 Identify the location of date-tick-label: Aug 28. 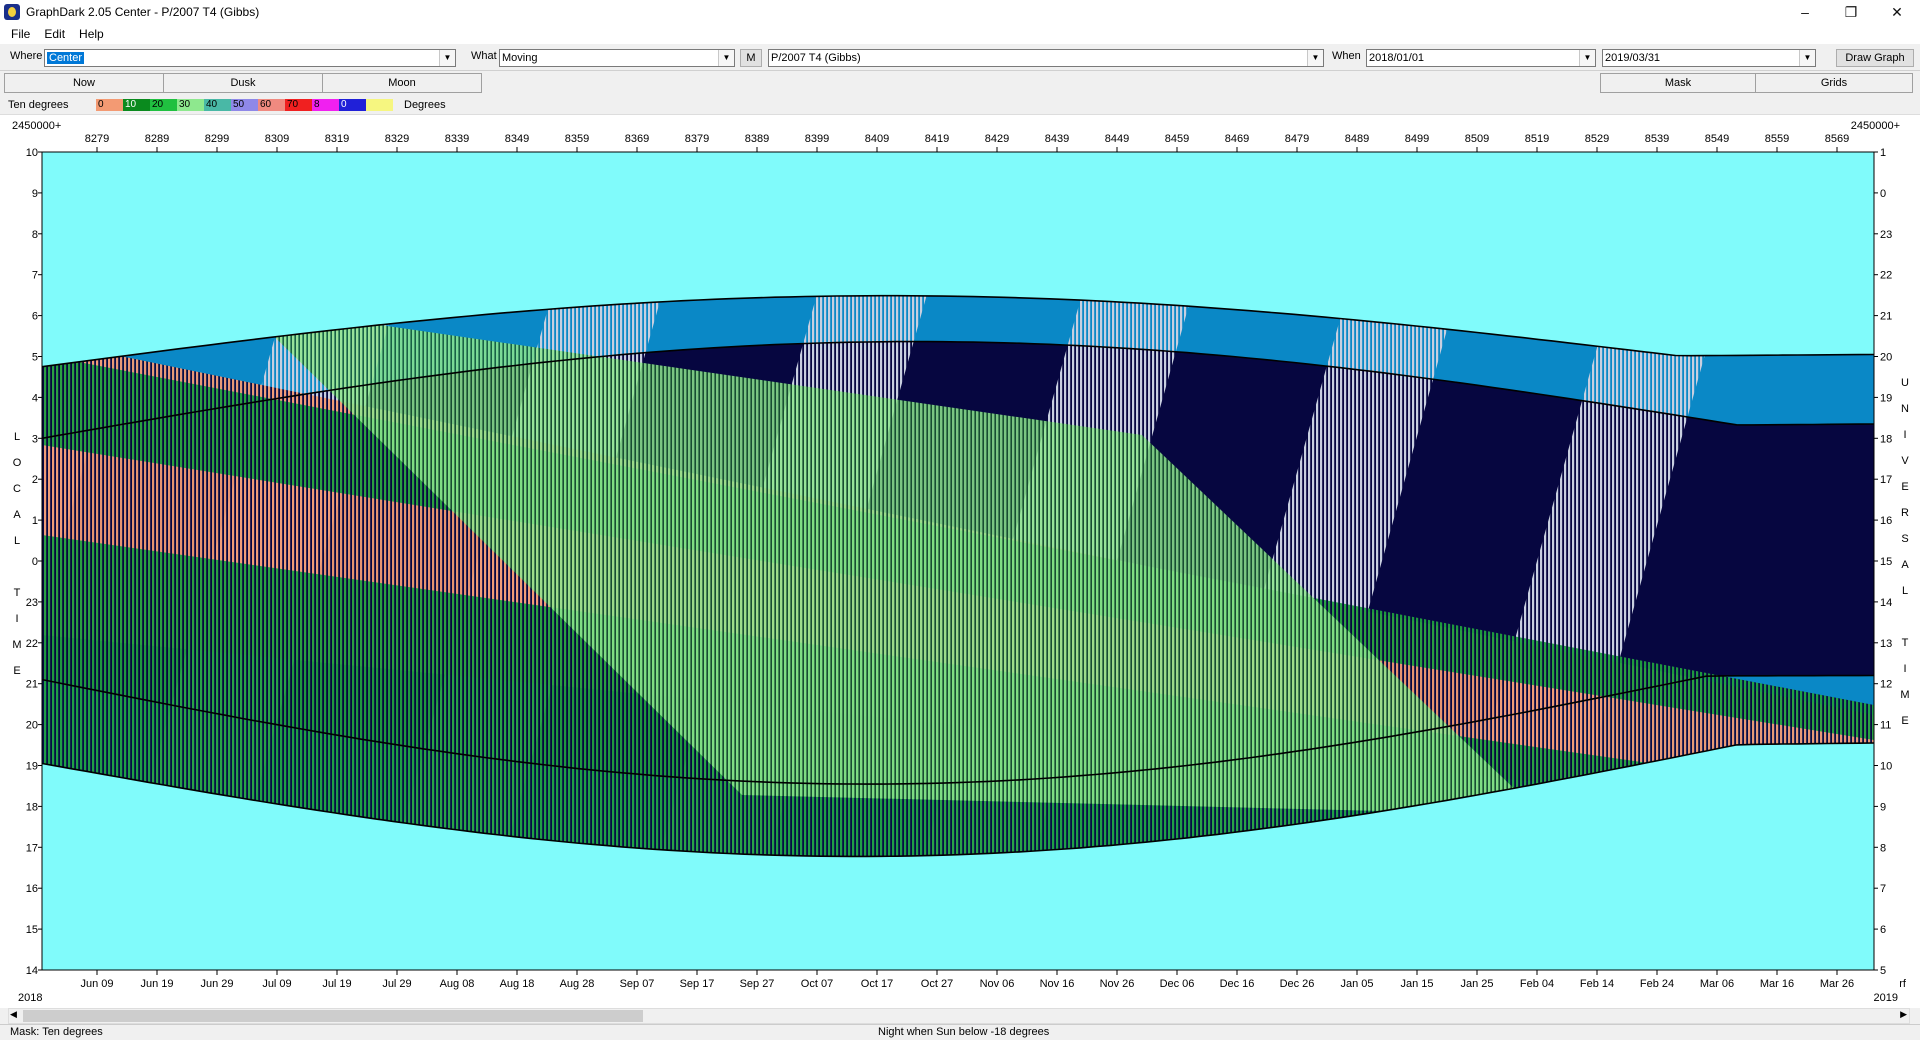
(577, 984).